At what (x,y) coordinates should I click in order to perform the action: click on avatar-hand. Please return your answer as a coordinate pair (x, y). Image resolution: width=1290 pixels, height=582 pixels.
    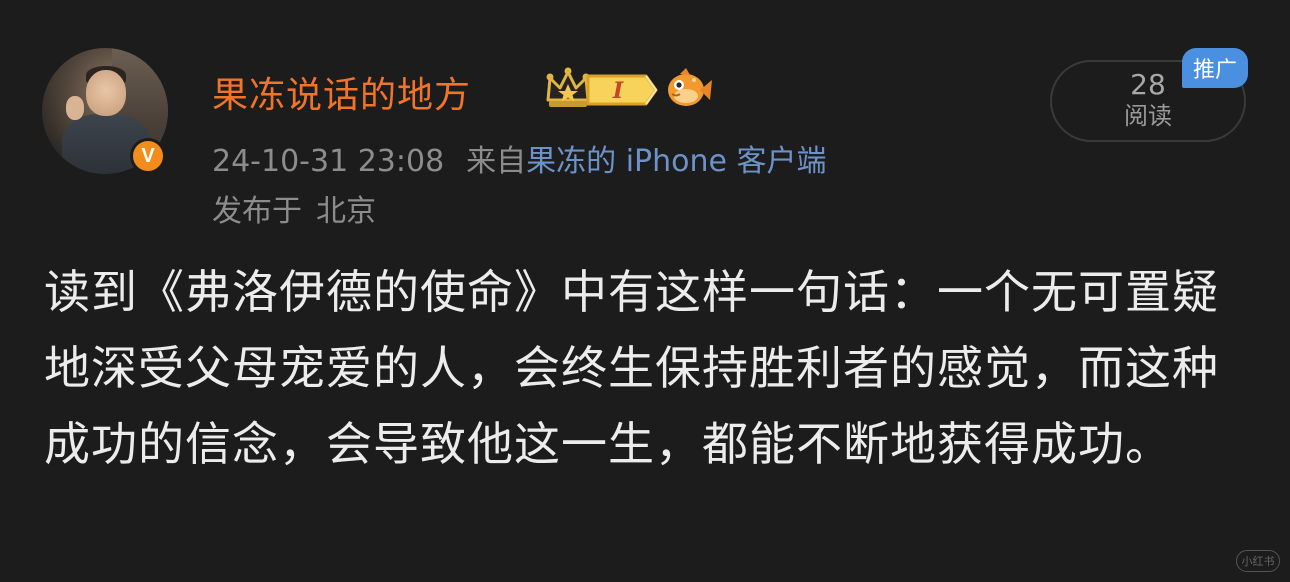
    Looking at the image, I should click on (75, 108).